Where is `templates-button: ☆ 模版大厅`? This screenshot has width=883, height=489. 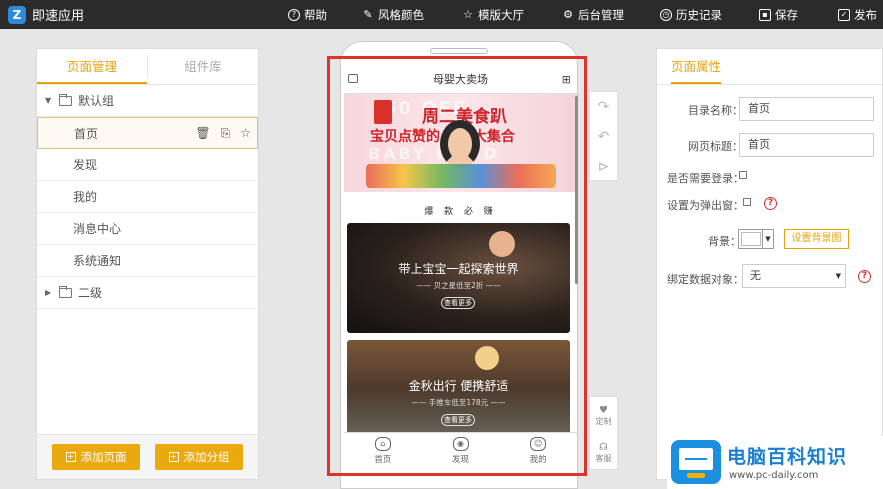
templates-button: ☆ 模版大厅 is located at coordinates (493, 14).